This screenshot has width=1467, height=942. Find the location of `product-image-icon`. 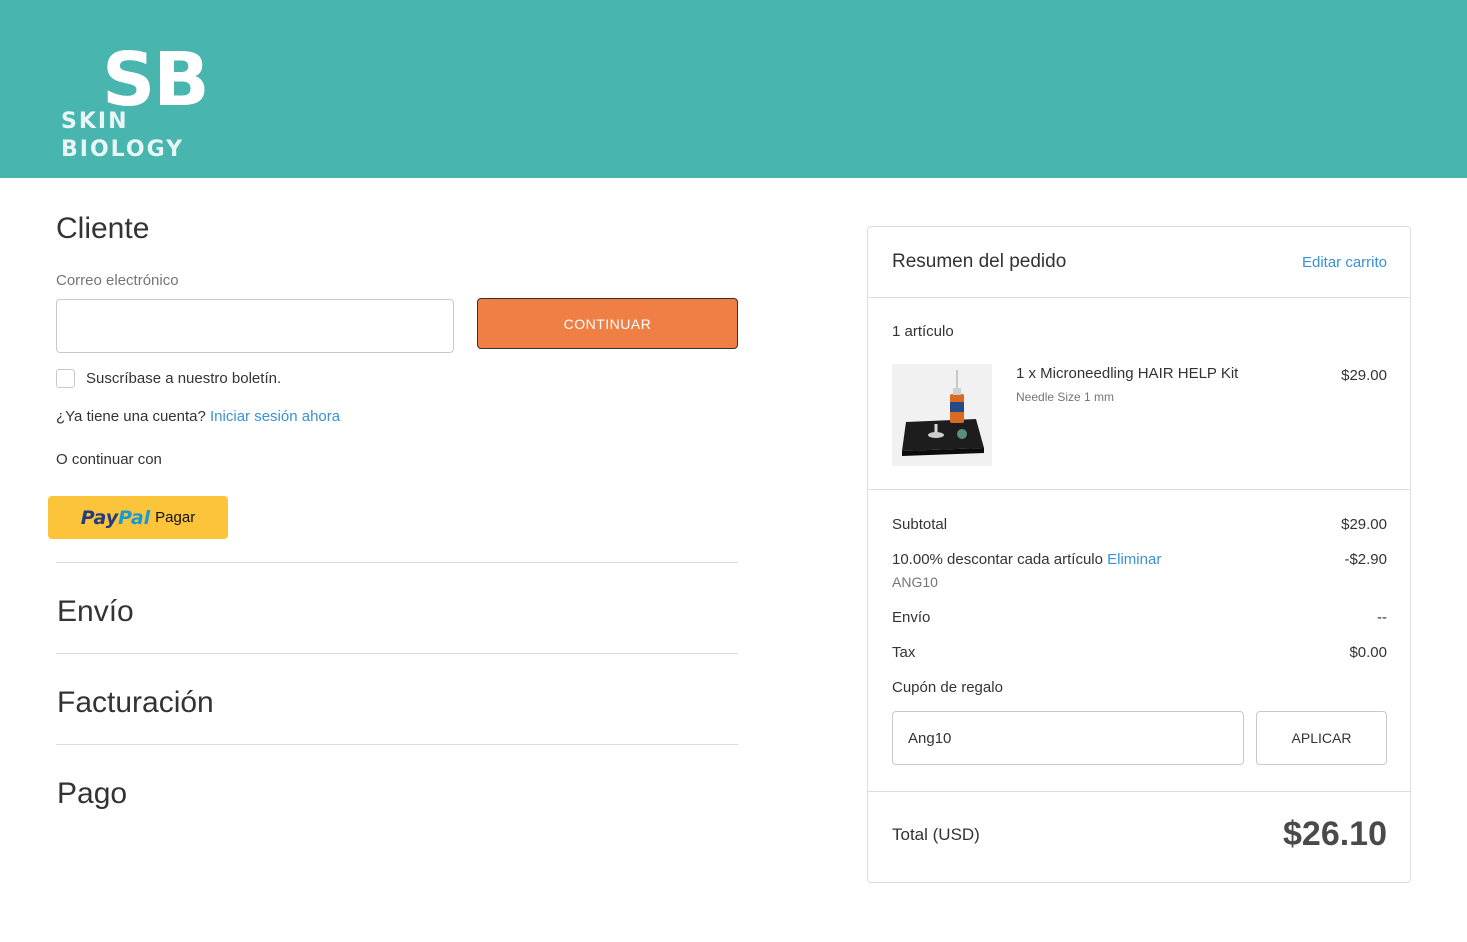

product-image-icon is located at coordinates (942, 415).